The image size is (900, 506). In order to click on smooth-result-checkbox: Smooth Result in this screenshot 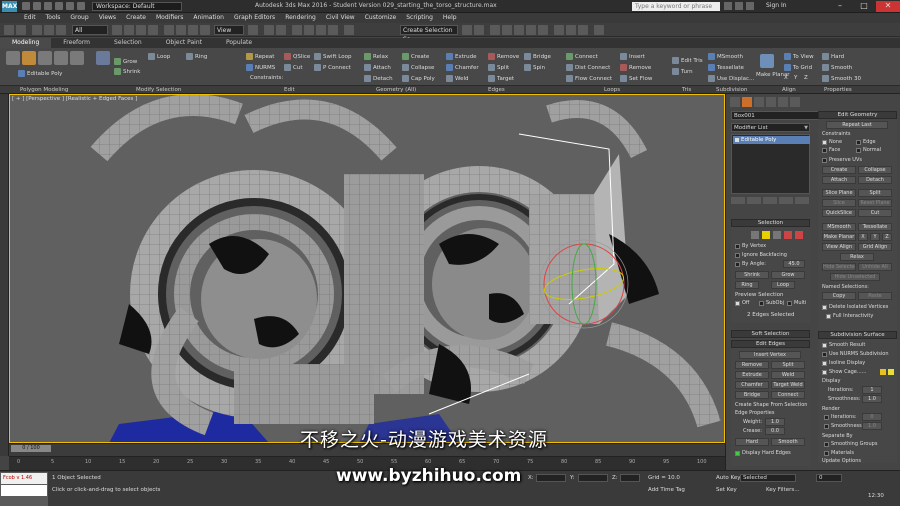, I will do `click(843, 345)`.